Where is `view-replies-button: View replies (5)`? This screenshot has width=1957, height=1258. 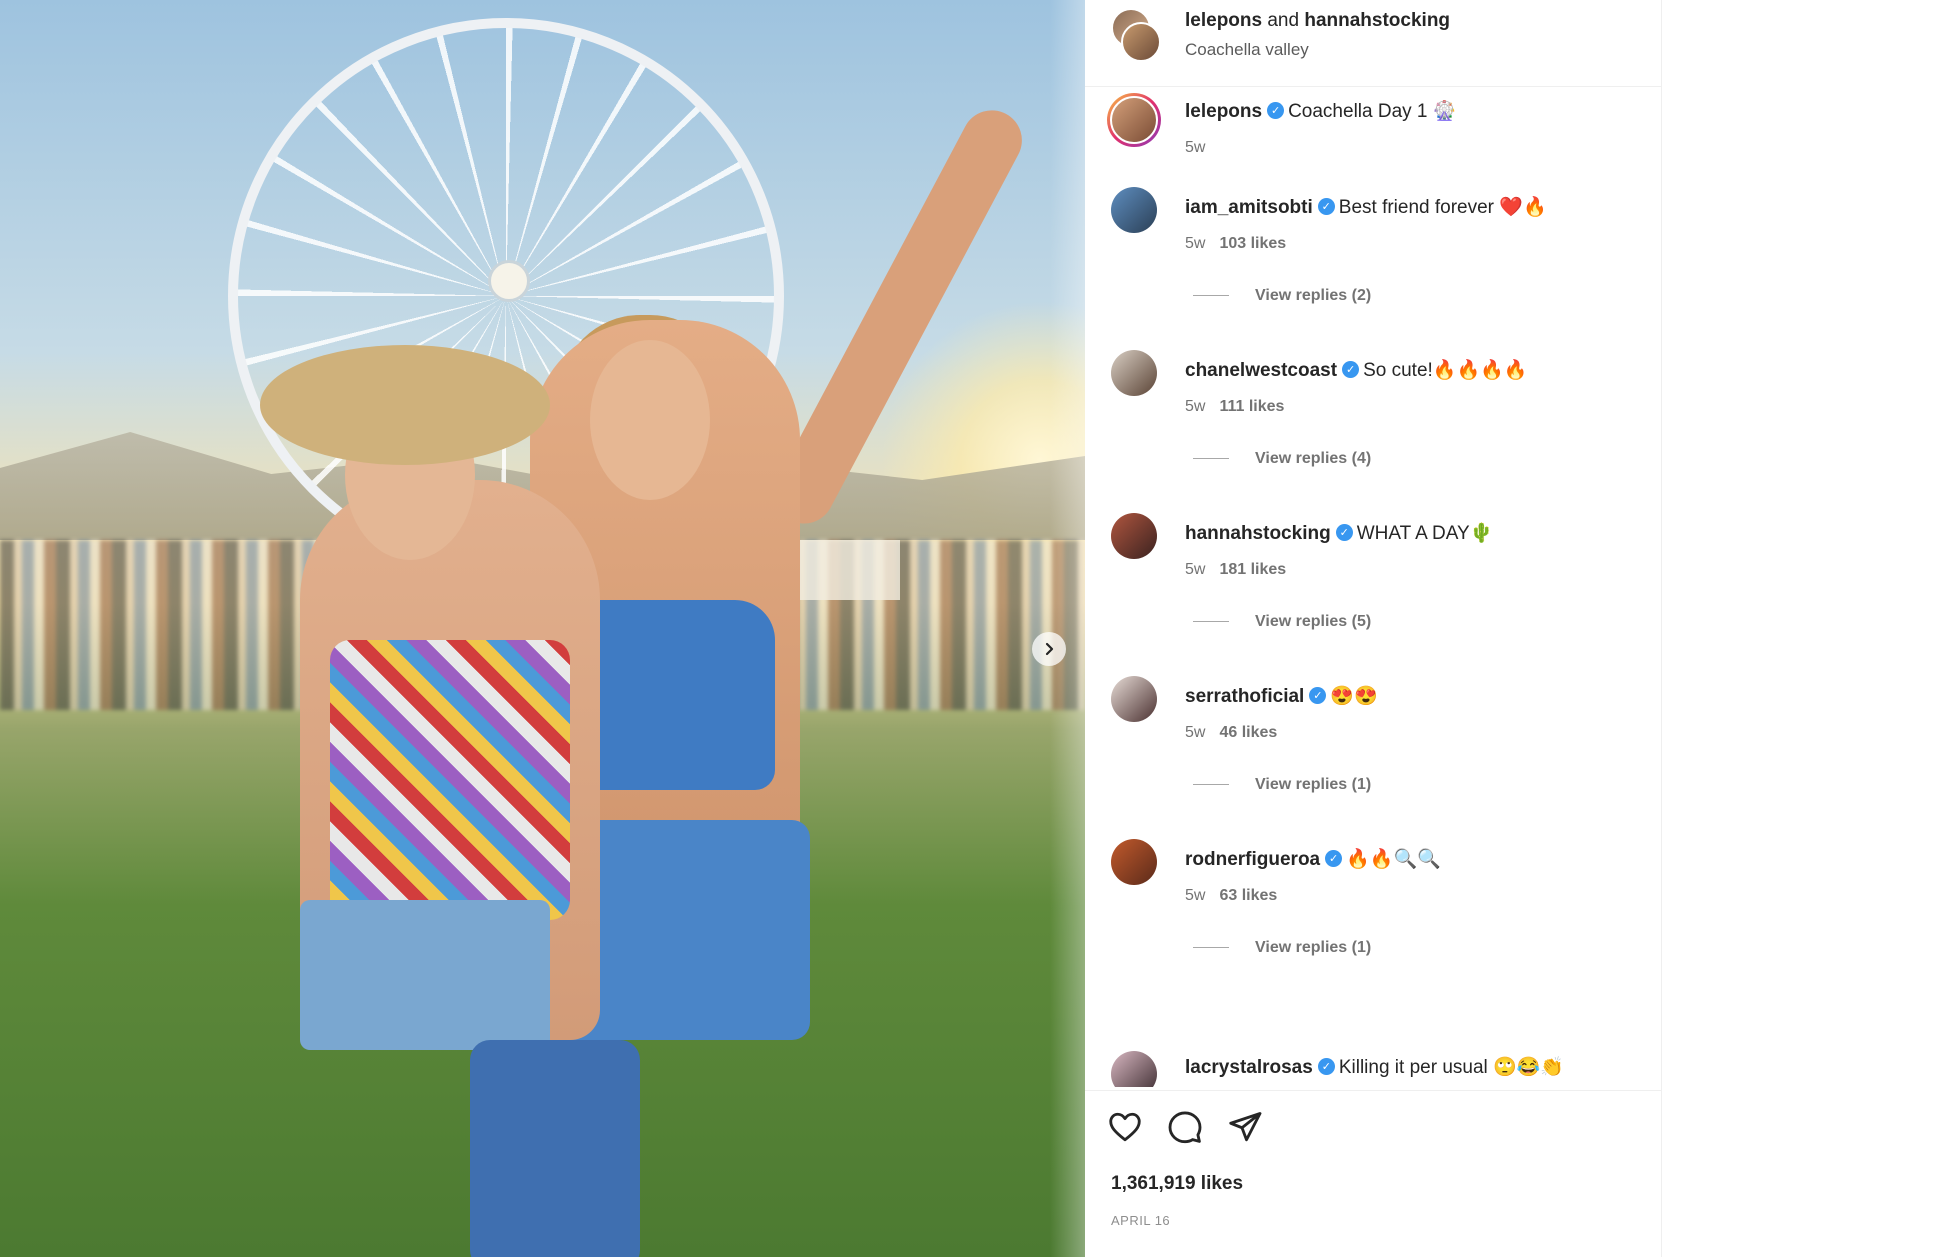
view-replies-button: View replies (5) is located at coordinates (1282, 622).